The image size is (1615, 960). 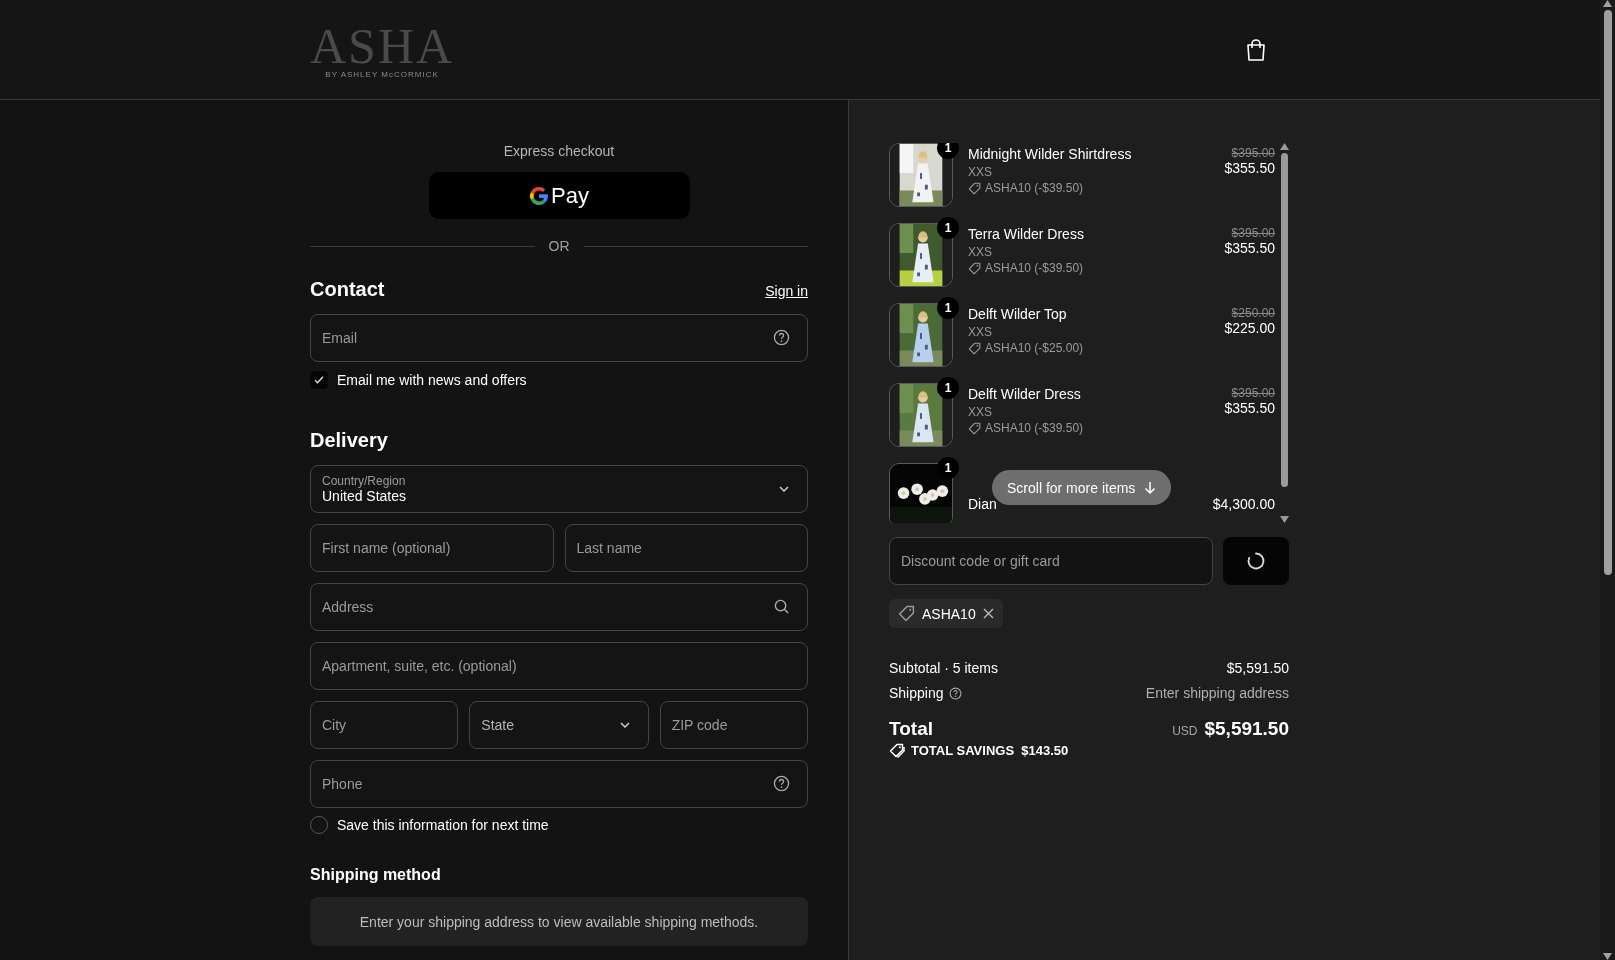 I want to click on discount-code: ASHA10, so click(x=949, y=613).